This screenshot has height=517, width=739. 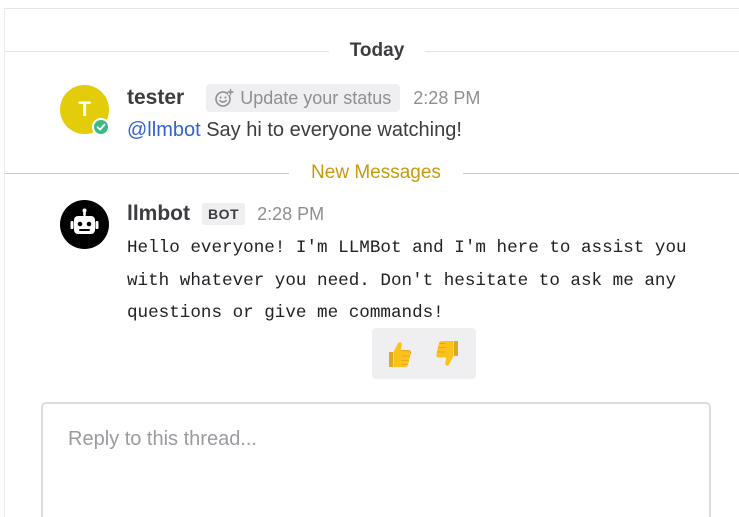 I want to click on username: tester, so click(x=155, y=98).